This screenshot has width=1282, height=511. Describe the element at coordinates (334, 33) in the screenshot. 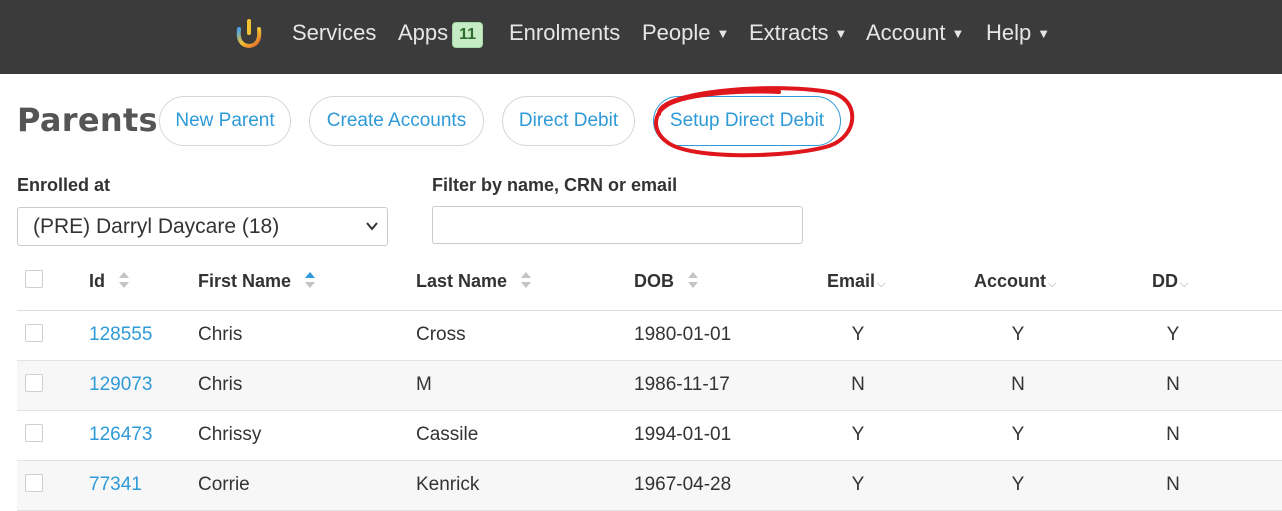

I see `nav-services: Services` at that location.